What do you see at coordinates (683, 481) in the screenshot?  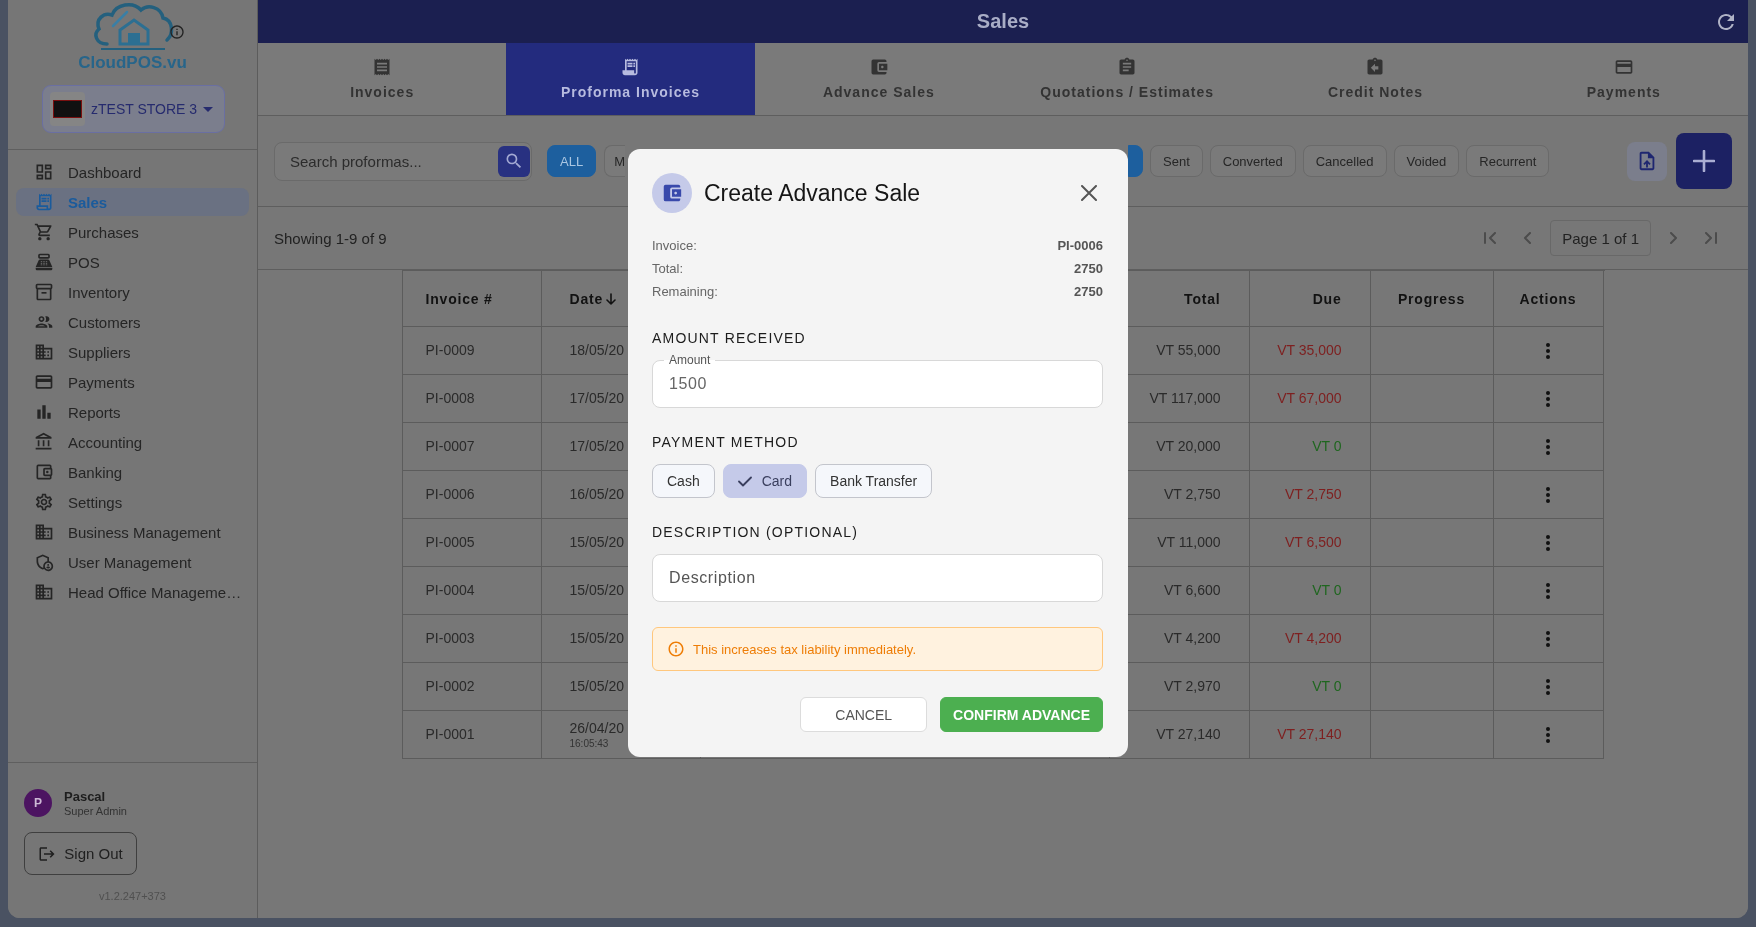 I see `payment-method-chip: Cash` at bounding box center [683, 481].